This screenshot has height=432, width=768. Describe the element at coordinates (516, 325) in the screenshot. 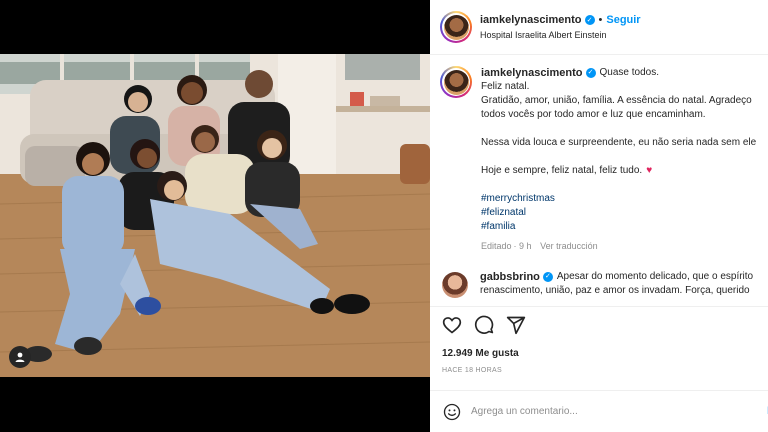

I see `share-icon` at that location.